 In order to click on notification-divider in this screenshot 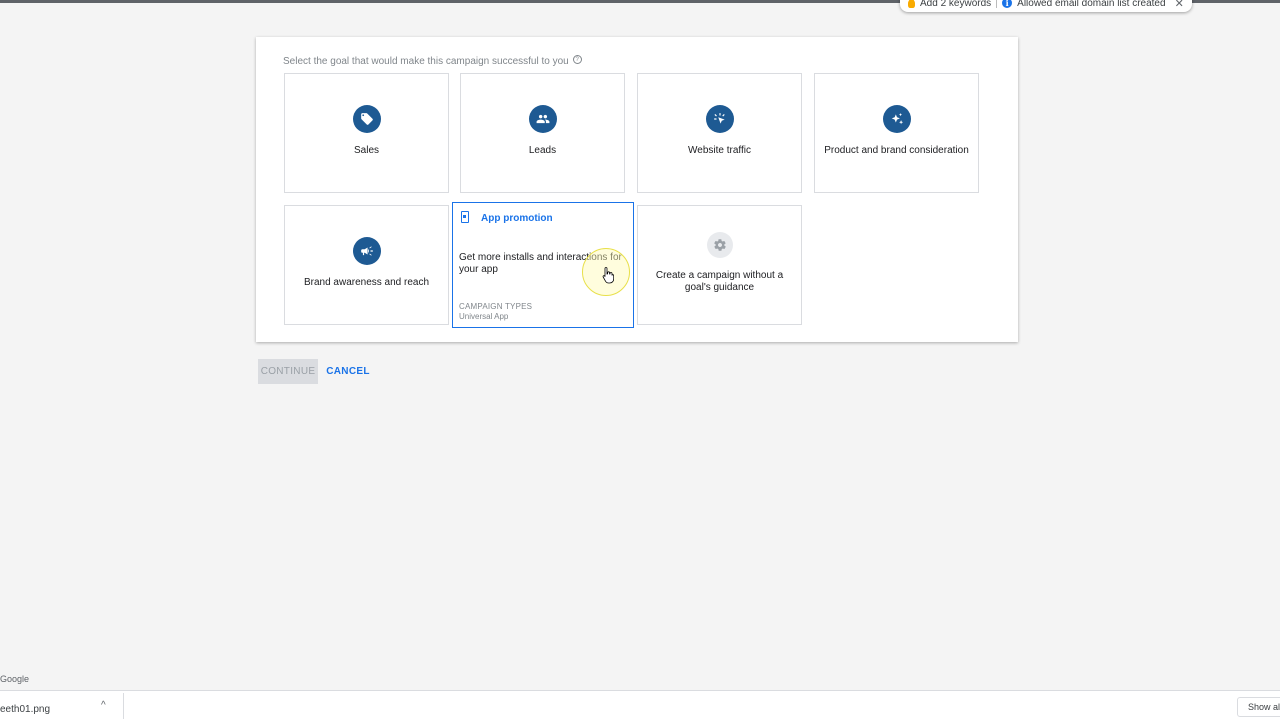, I will do `click(997, 4)`.